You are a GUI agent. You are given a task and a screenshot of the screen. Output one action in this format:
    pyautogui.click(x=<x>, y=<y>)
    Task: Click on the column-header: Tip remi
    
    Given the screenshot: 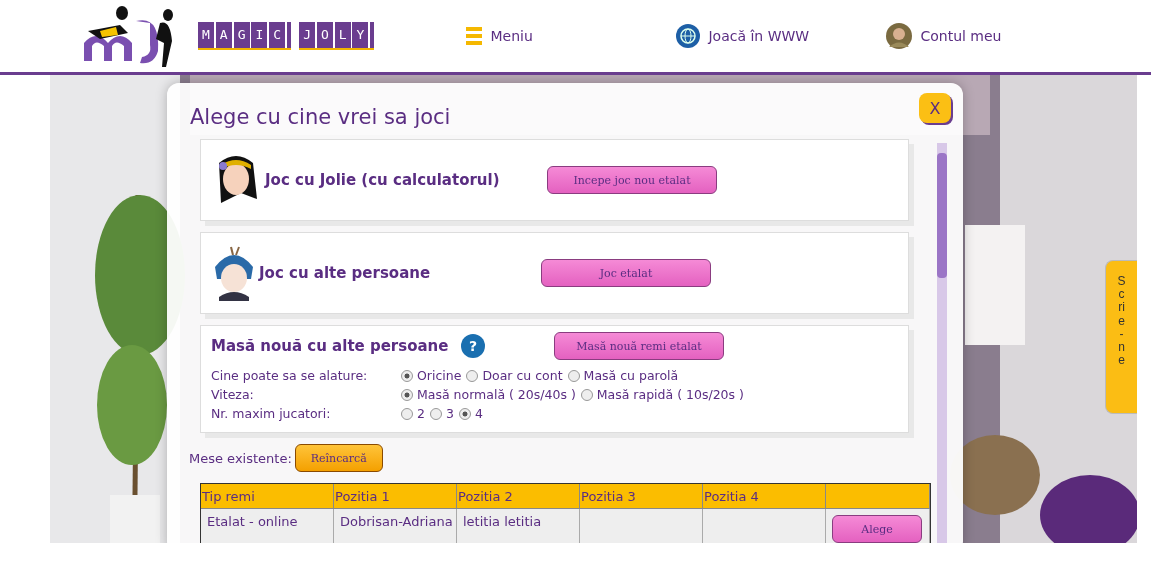 What is the action you would take?
    pyautogui.click(x=267, y=496)
    